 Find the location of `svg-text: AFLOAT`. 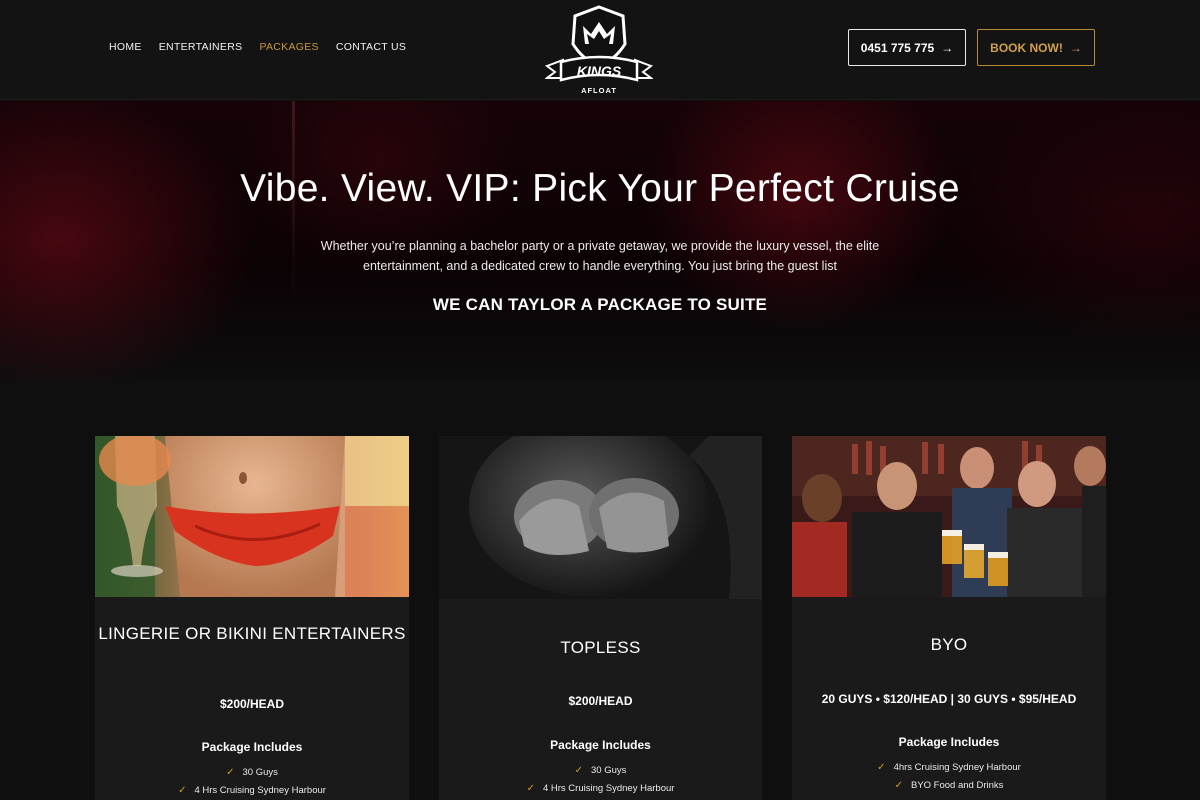

svg-text: AFLOAT is located at coordinates (599, 90).